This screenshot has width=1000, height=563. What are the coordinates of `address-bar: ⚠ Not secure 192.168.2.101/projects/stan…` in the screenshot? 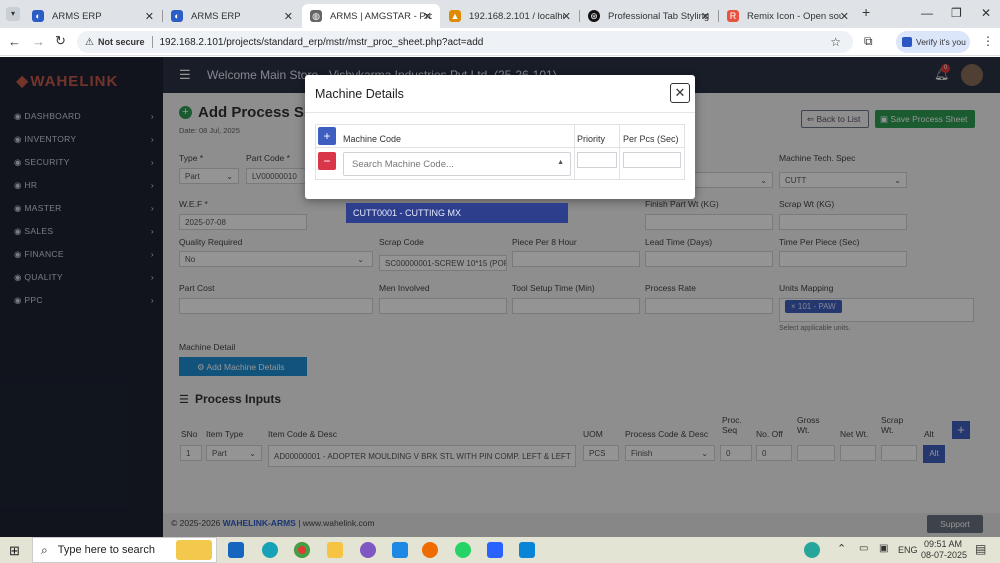 It's located at (465, 42).